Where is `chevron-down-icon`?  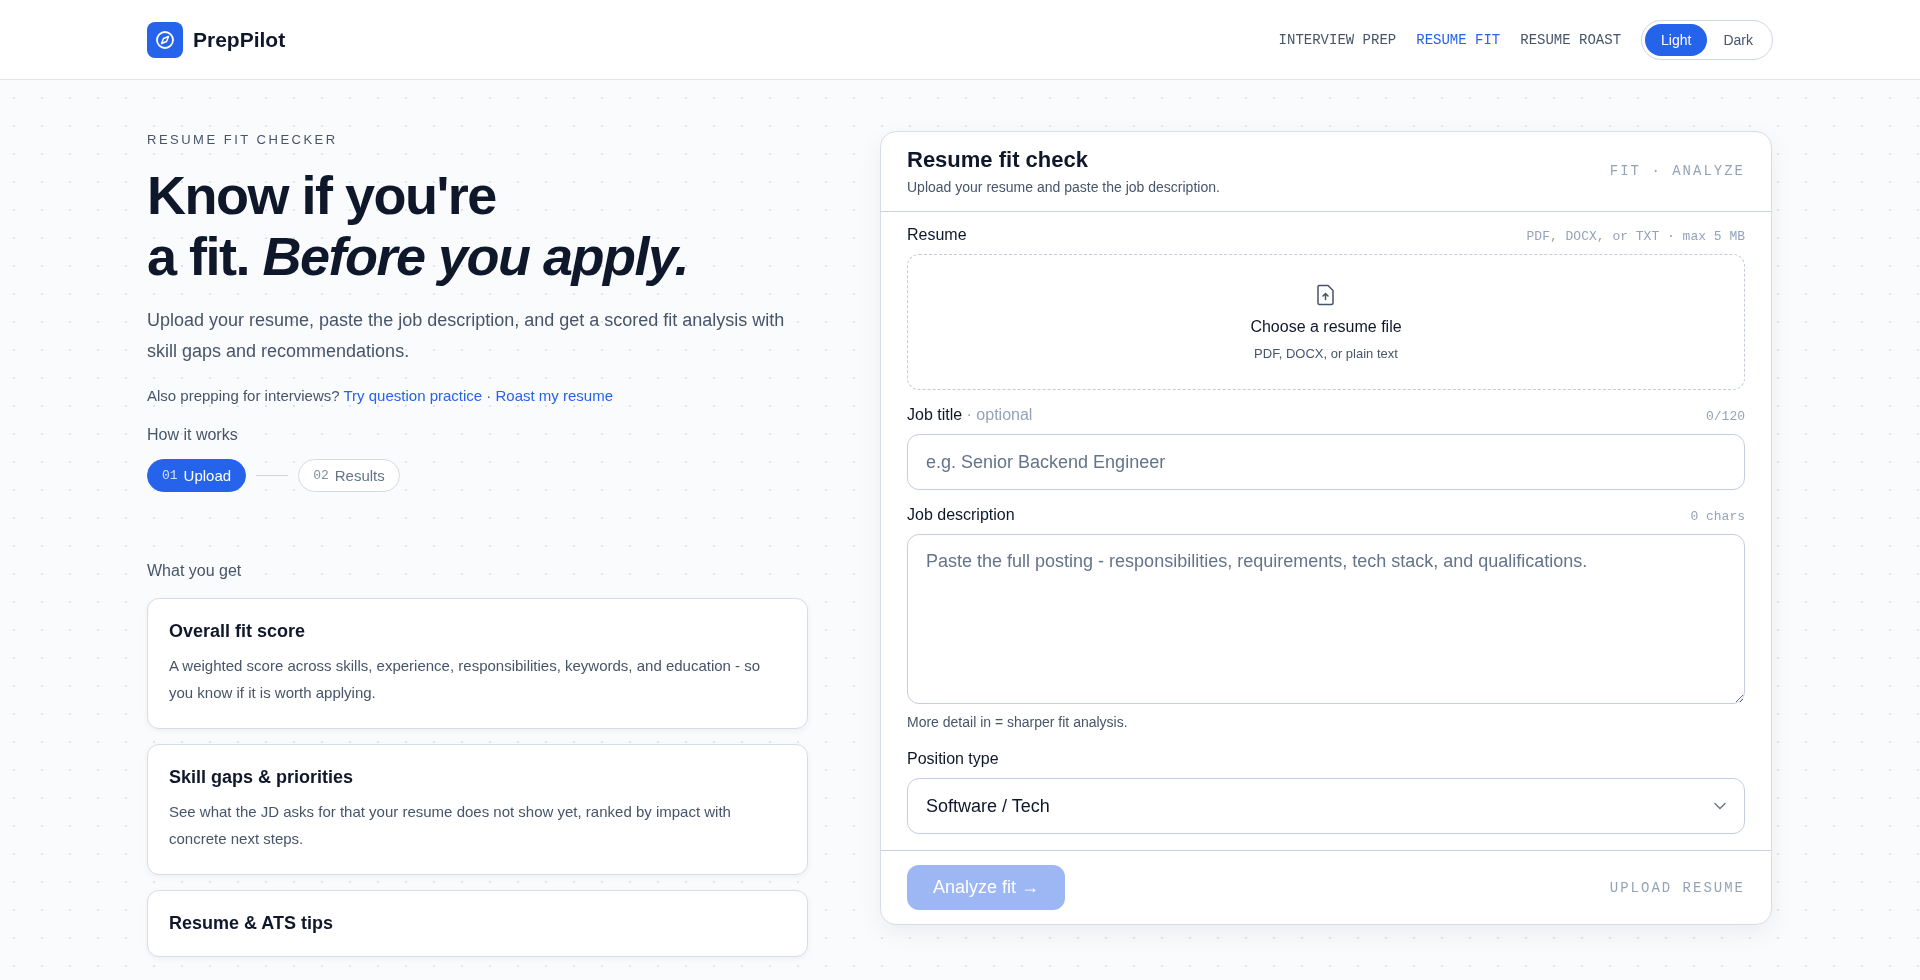 chevron-down-icon is located at coordinates (1720, 806).